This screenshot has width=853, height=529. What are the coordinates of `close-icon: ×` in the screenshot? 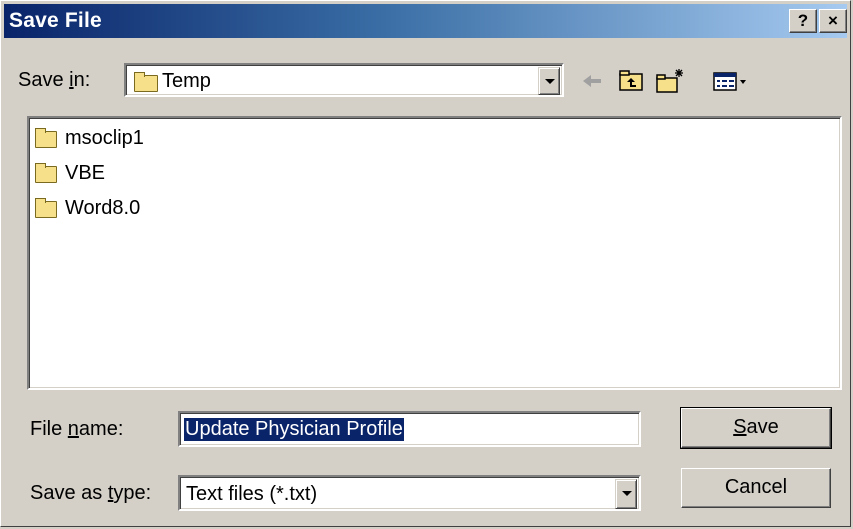 It's located at (833, 20).